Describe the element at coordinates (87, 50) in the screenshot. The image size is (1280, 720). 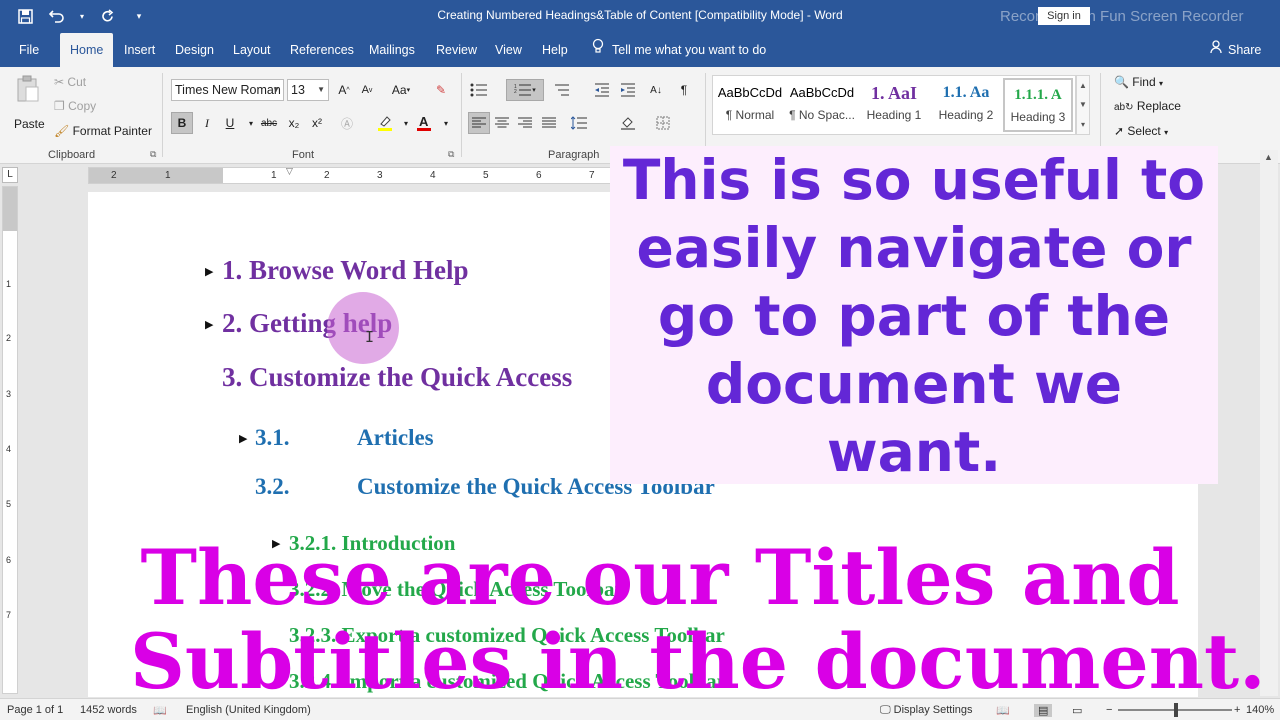
I see `tab-home: Home` at that location.